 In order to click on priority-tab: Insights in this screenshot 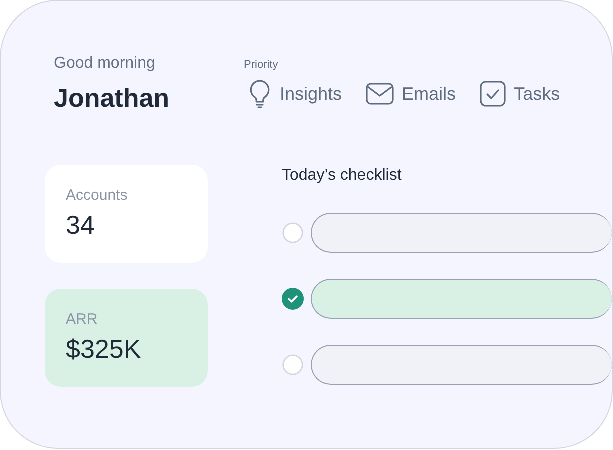, I will do `click(295, 94)`.